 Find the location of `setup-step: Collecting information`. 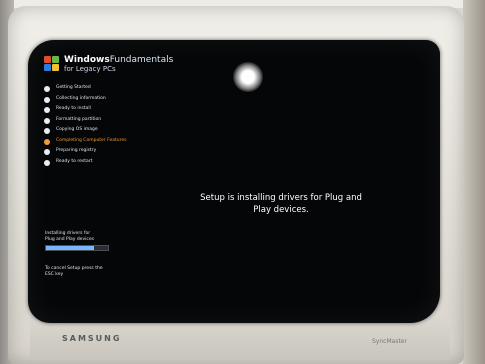

setup-step: Collecting information is located at coordinates (114, 100).